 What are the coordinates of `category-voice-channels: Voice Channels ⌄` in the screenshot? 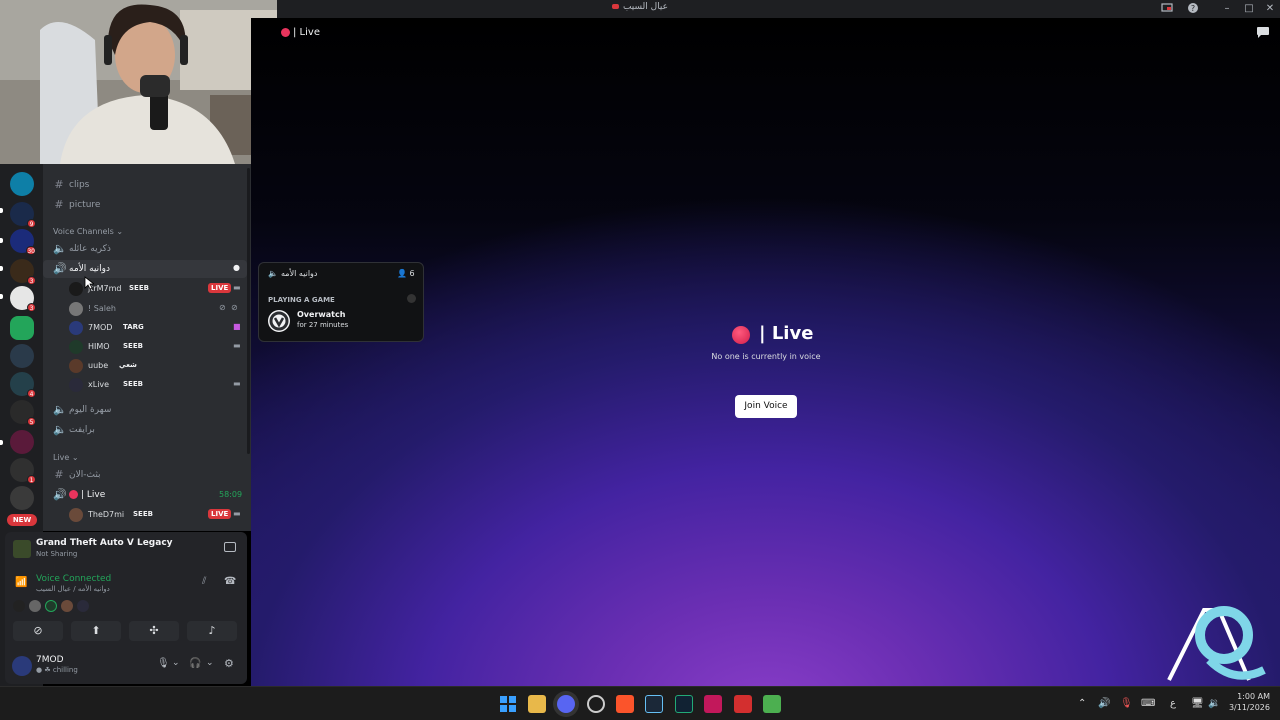 It's located at (88, 231).